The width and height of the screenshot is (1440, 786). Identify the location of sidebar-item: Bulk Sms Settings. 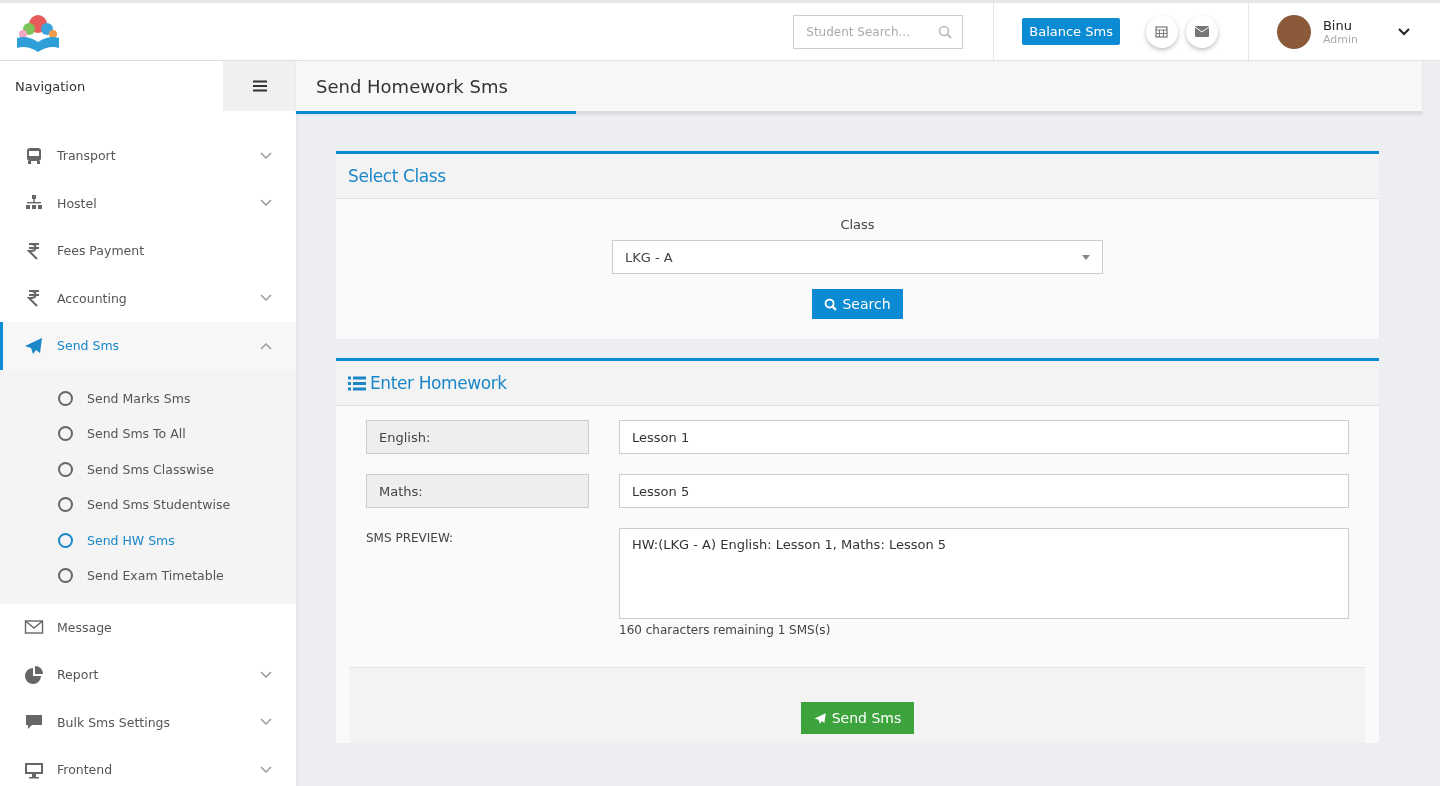
(148, 722).